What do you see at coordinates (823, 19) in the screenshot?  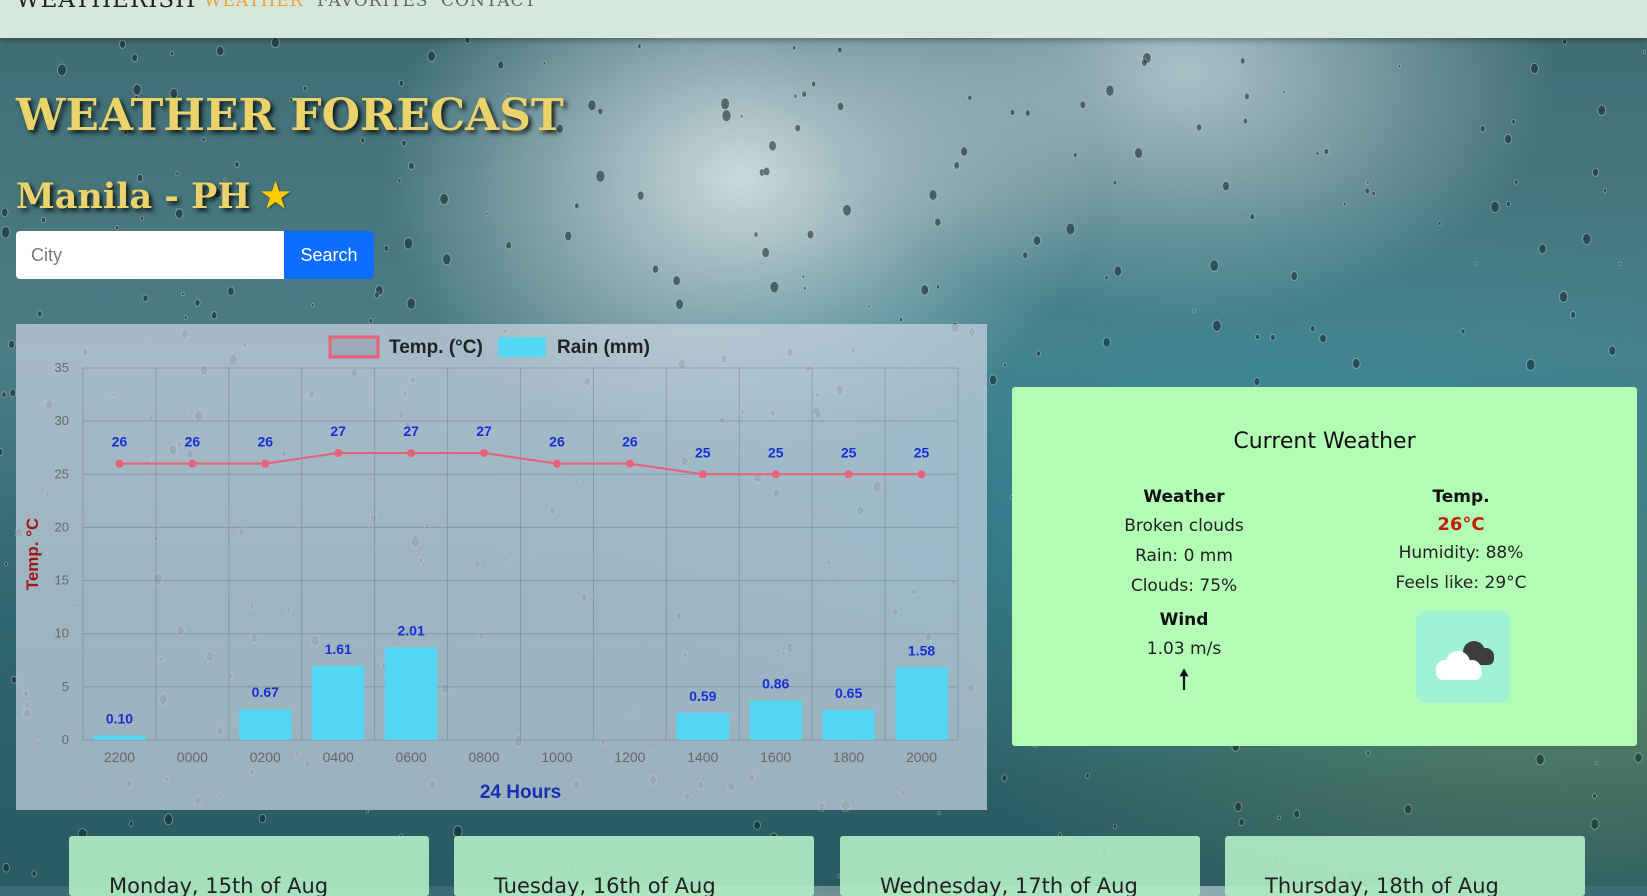 I see `navbar: WEATHERISH WEATHER FAVORITES CONTACT` at bounding box center [823, 19].